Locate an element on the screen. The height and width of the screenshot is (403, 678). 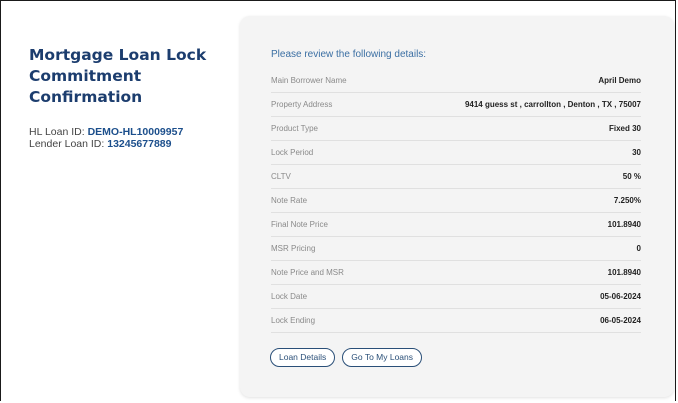
hl-loan-id-value: DEMO-HL10009957 is located at coordinates (135, 132).